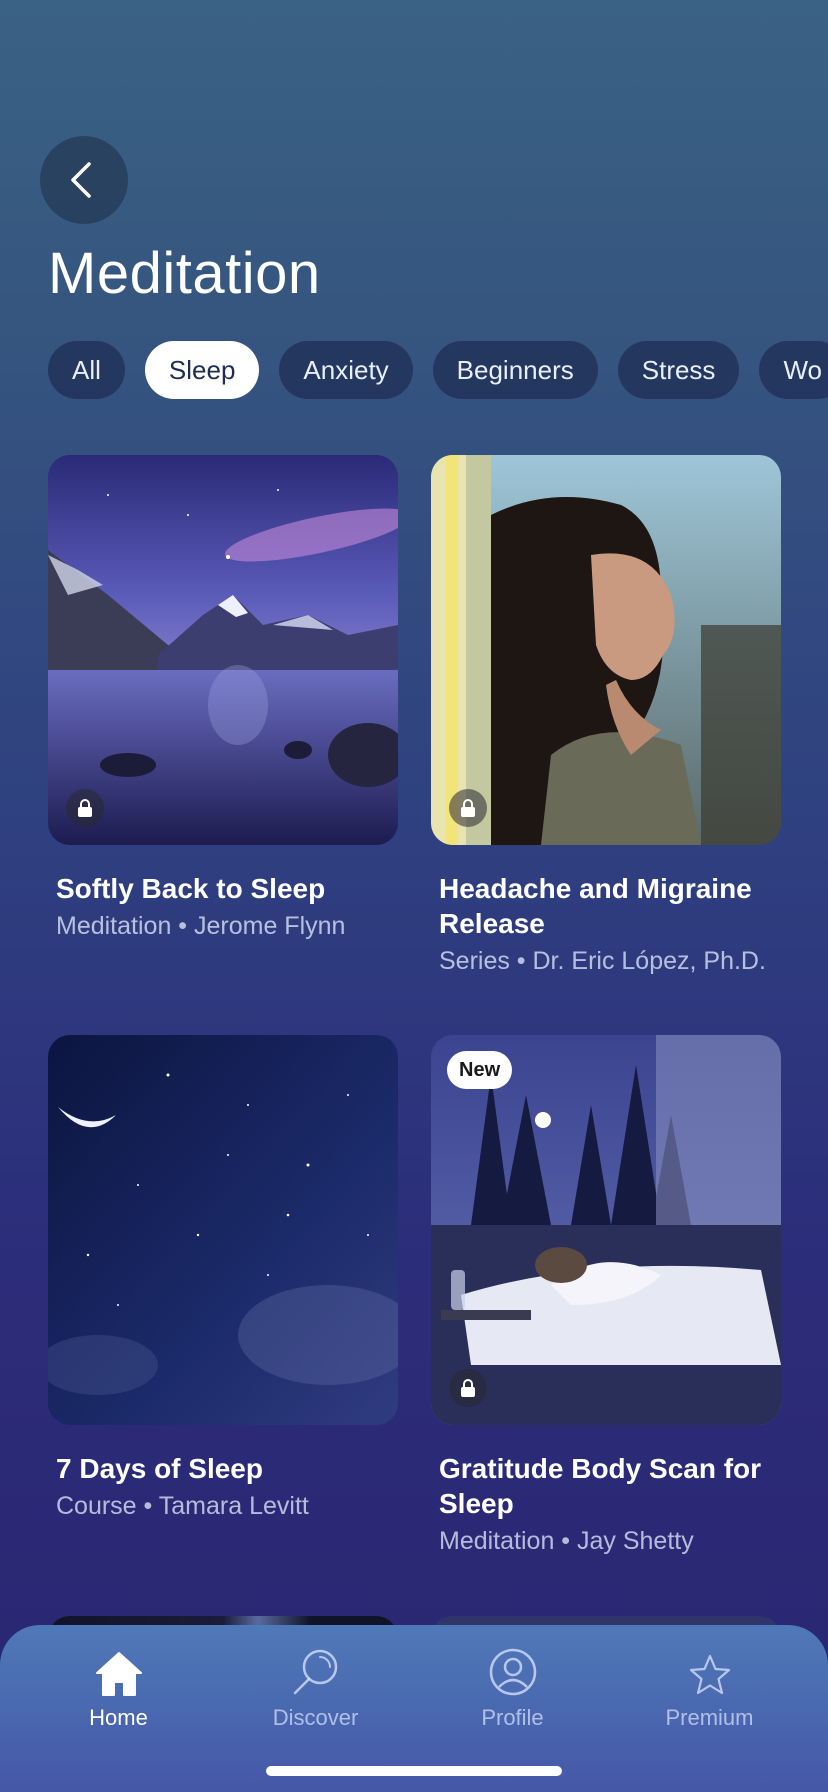  What do you see at coordinates (480, 1070) in the screenshot?
I see `new-badge: New` at bounding box center [480, 1070].